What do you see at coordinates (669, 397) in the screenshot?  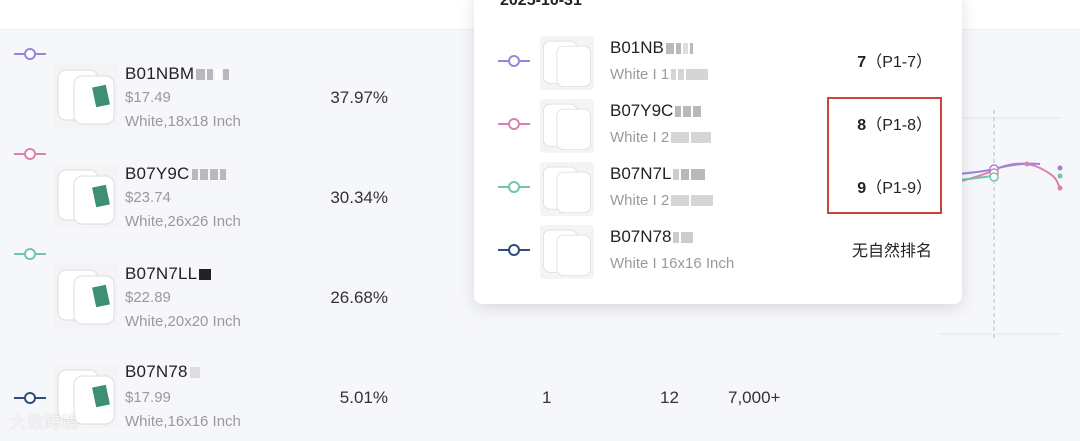 I see `metric-value: 12` at bounding box center [669, 397].